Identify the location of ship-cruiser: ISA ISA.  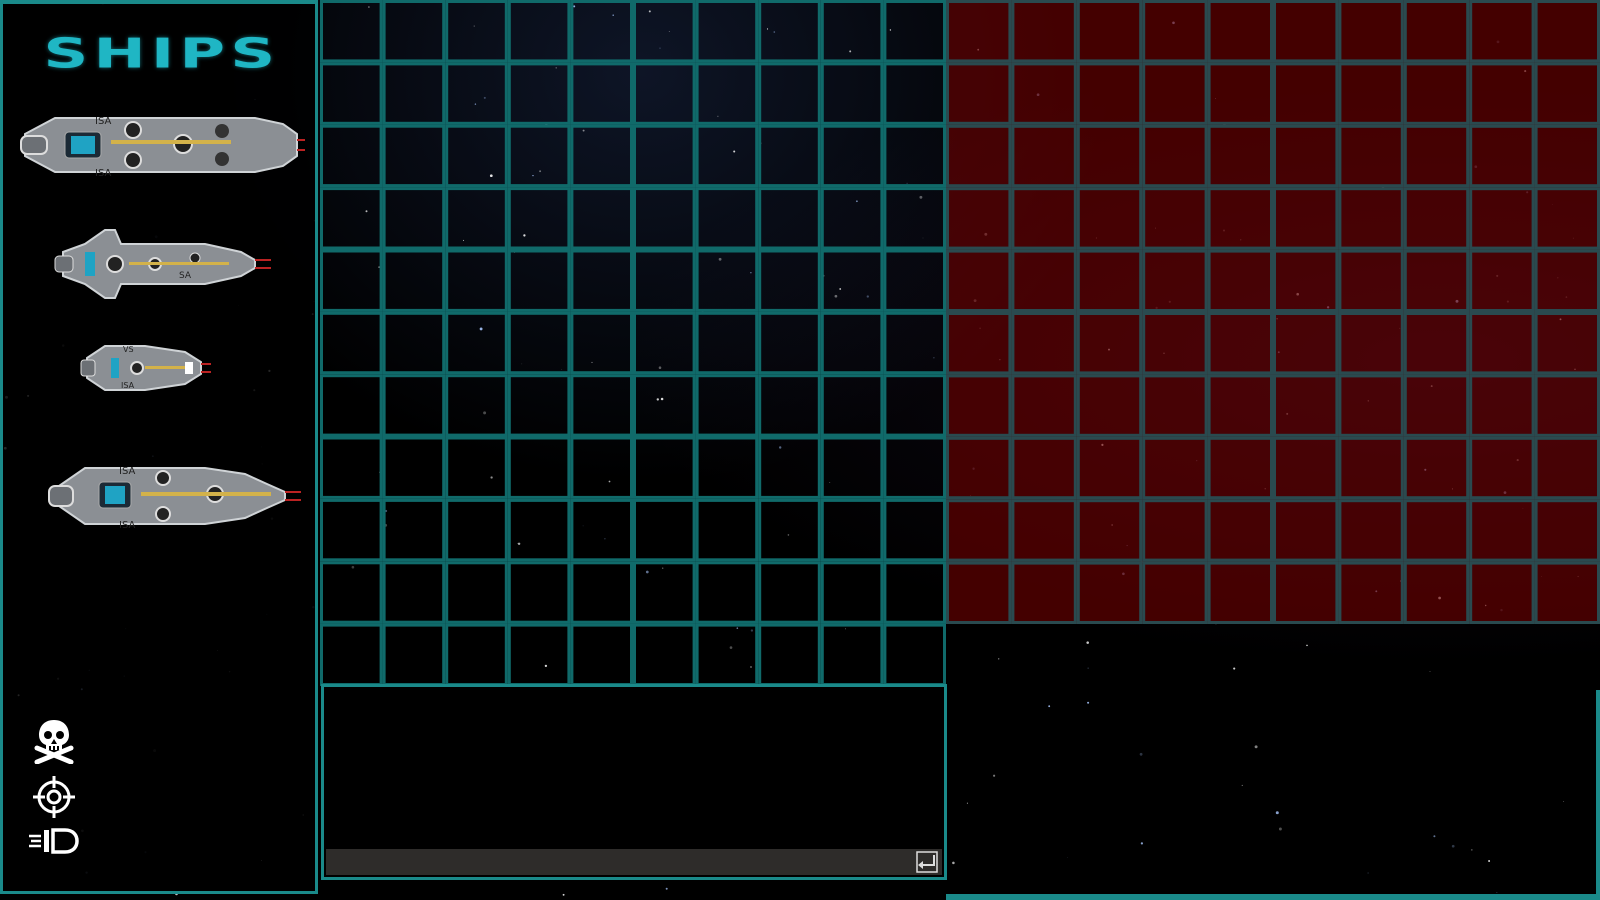
(176, 496).